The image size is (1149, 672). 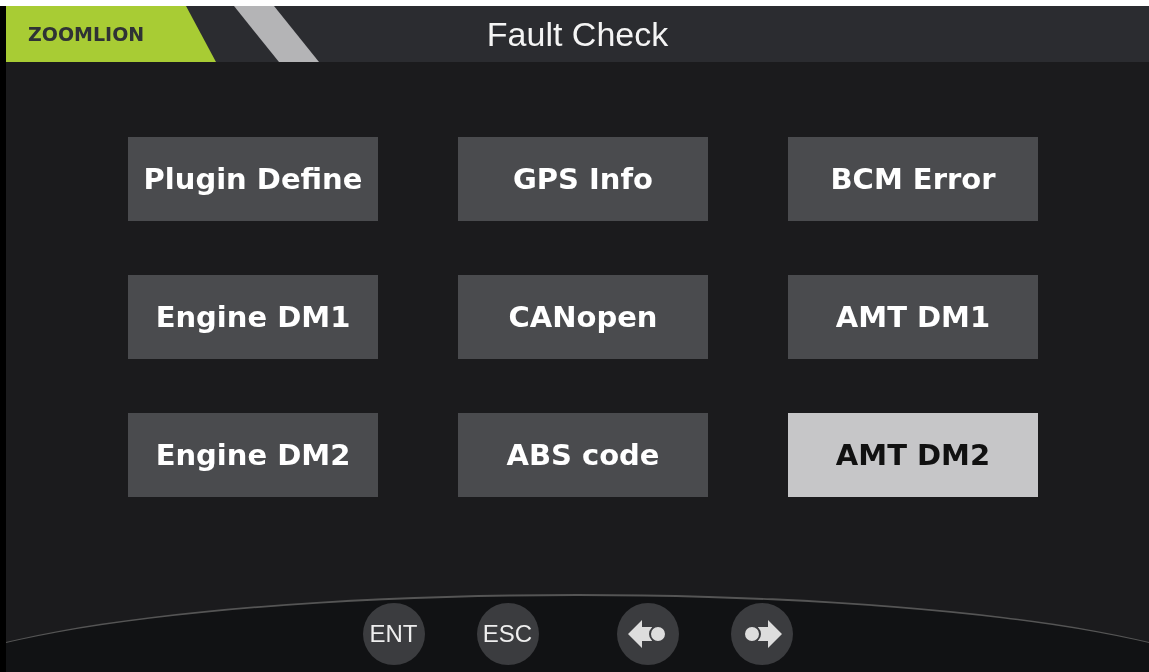 I want to click on menu-button: BCM Error, so click(x=913, y=179).